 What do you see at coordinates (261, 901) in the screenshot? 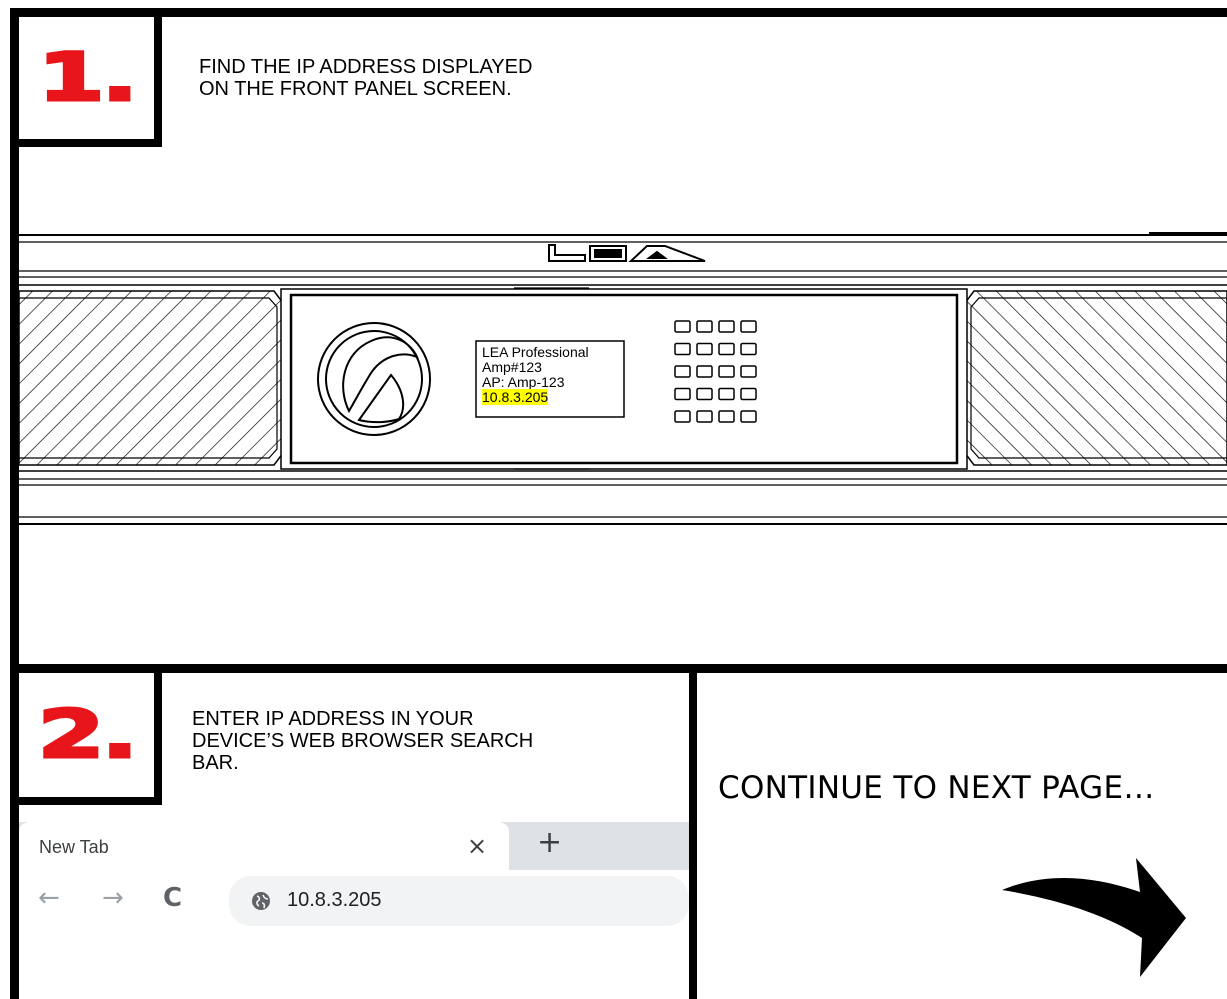
I see `globe-icon` at bounding box center [261, 901].